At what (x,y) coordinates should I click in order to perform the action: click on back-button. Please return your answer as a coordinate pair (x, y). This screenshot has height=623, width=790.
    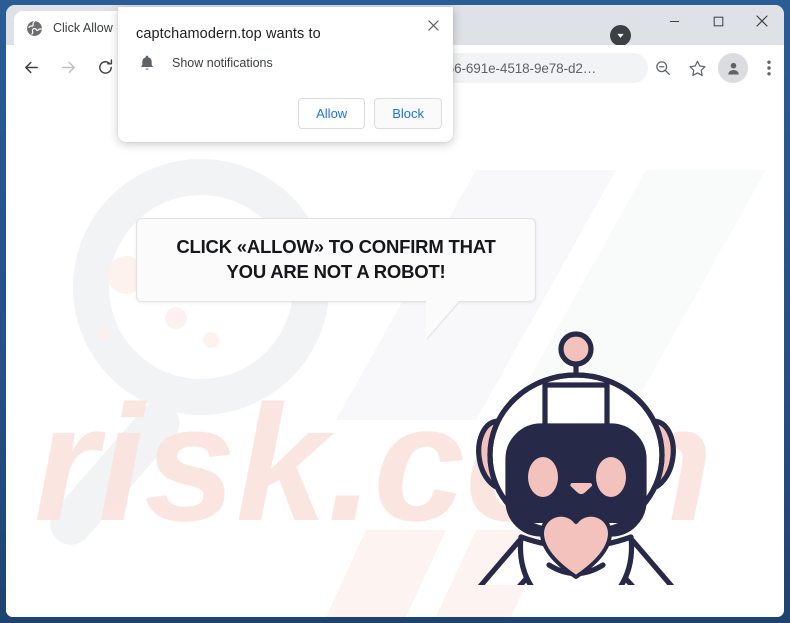
    Looking at the image, I should click on (31, 68).